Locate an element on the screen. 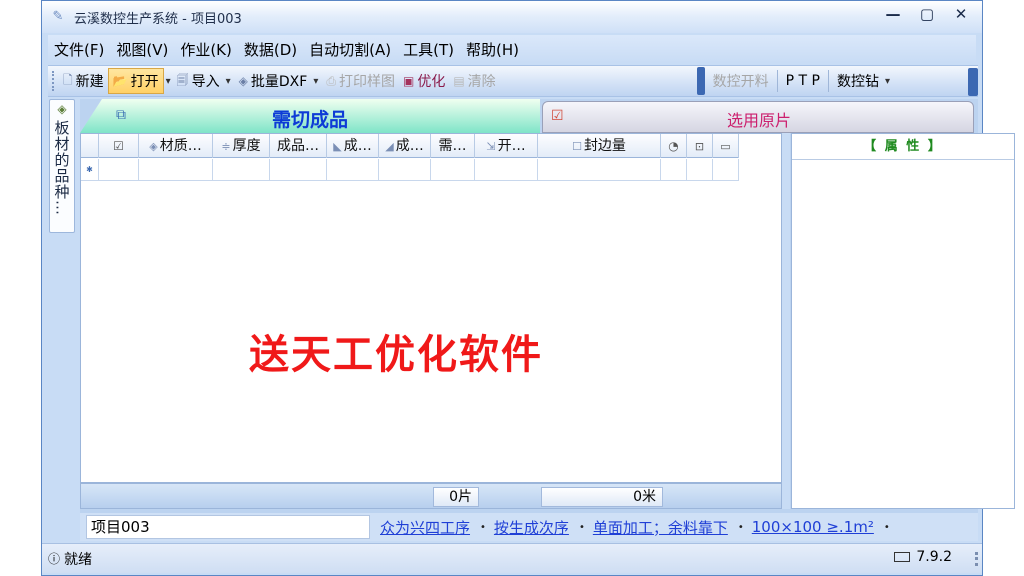 The image size is (1024, 576). menu-file: 文件(F) is located at coordinates (79, 49).